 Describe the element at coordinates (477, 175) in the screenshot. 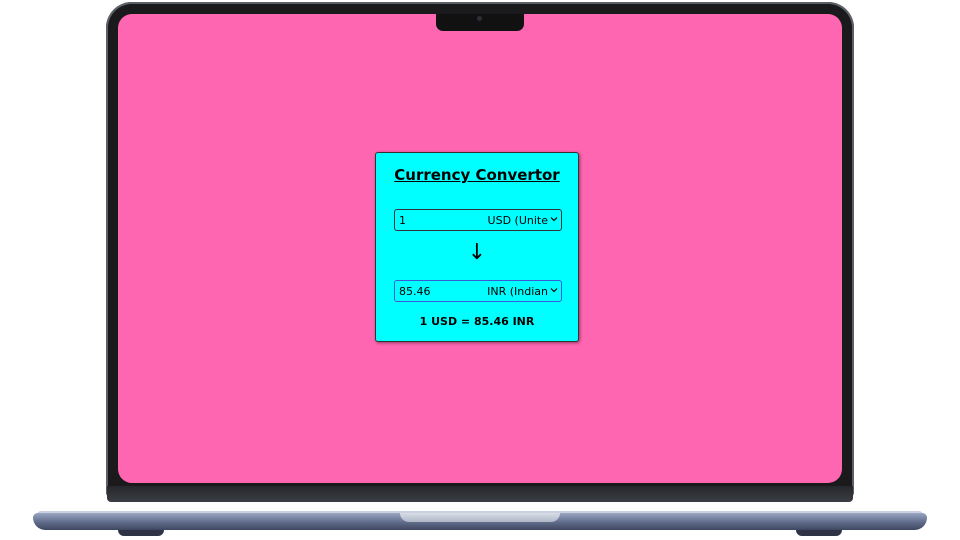

I see `converter-title: Currency Convertor` at that location.